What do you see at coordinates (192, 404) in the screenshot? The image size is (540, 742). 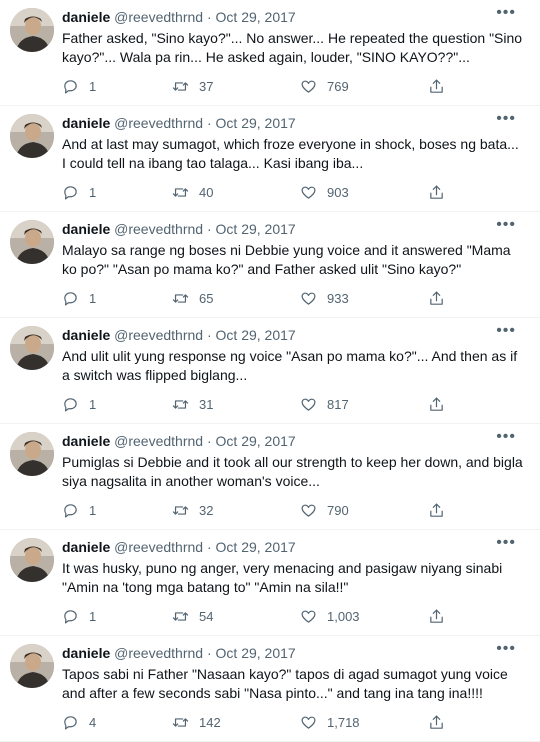 I see `retweet-button: 31` at bounding box center [192, 404].